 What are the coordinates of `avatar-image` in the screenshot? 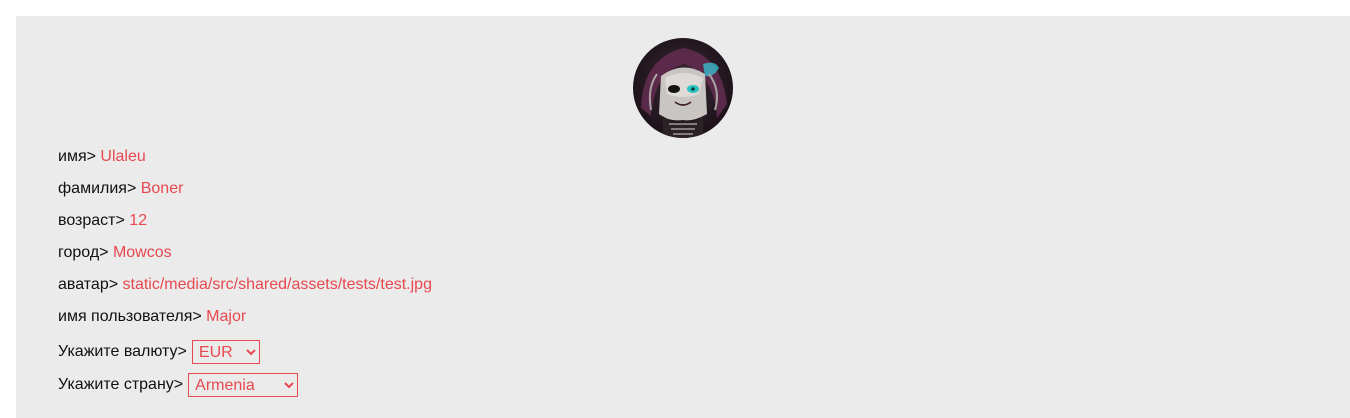 It's located at (683, 88).